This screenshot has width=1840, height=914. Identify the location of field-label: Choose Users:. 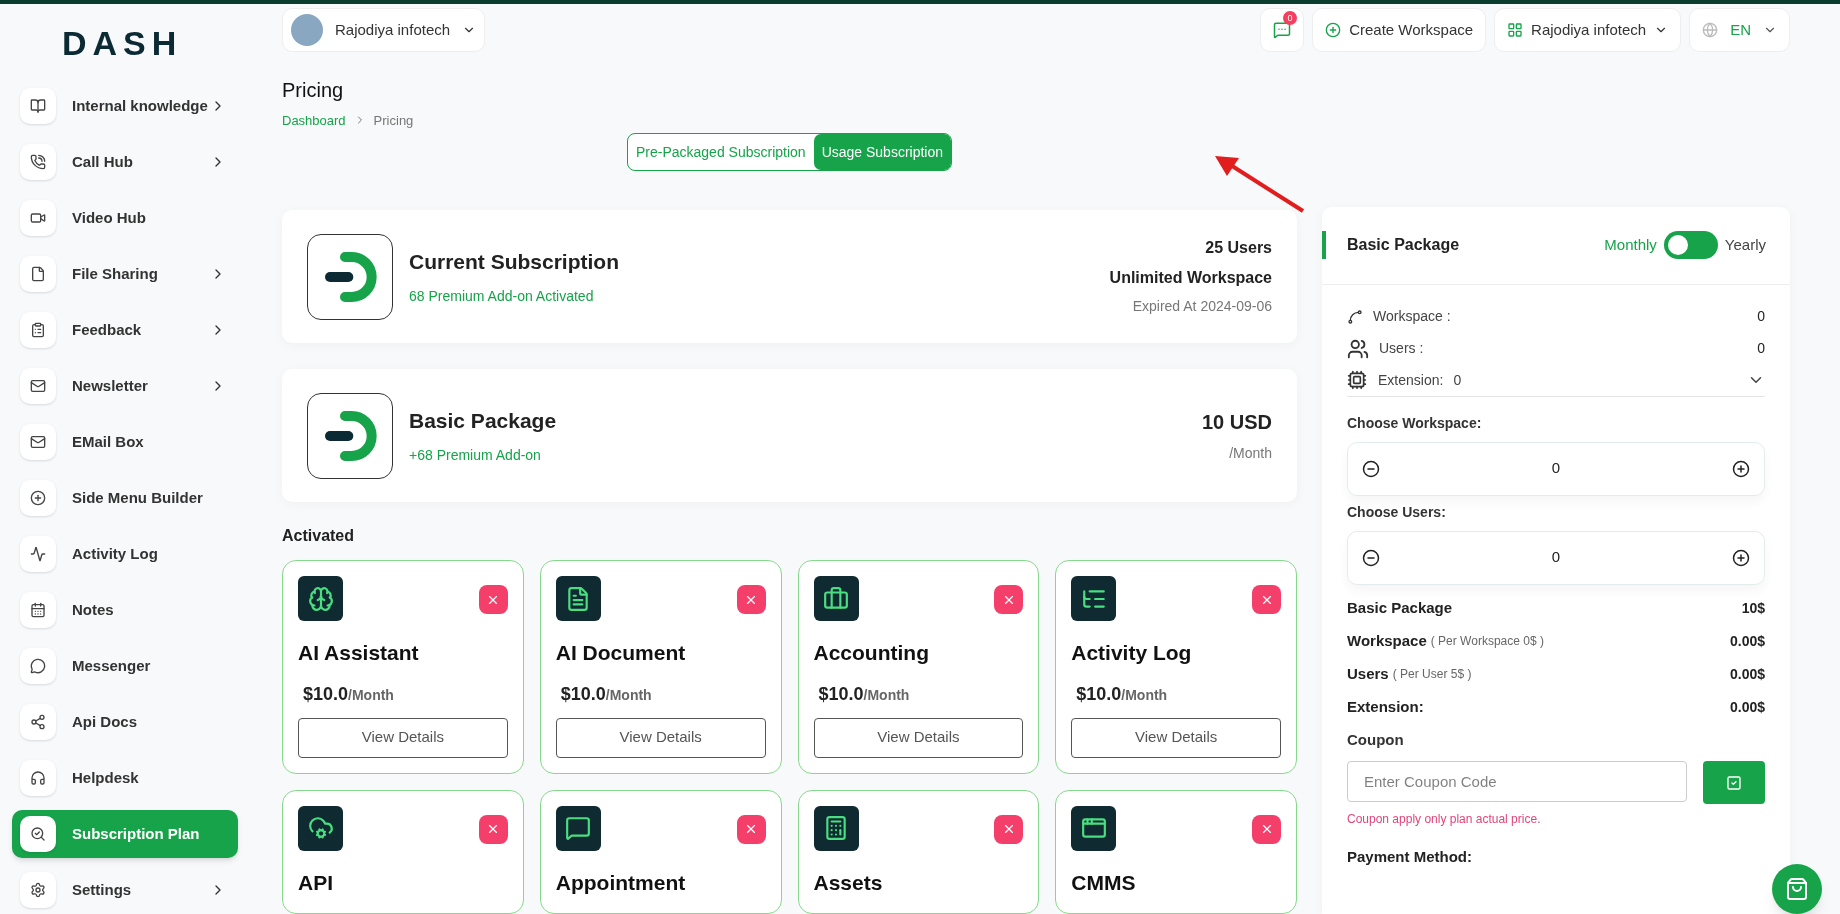
(1396, 512).